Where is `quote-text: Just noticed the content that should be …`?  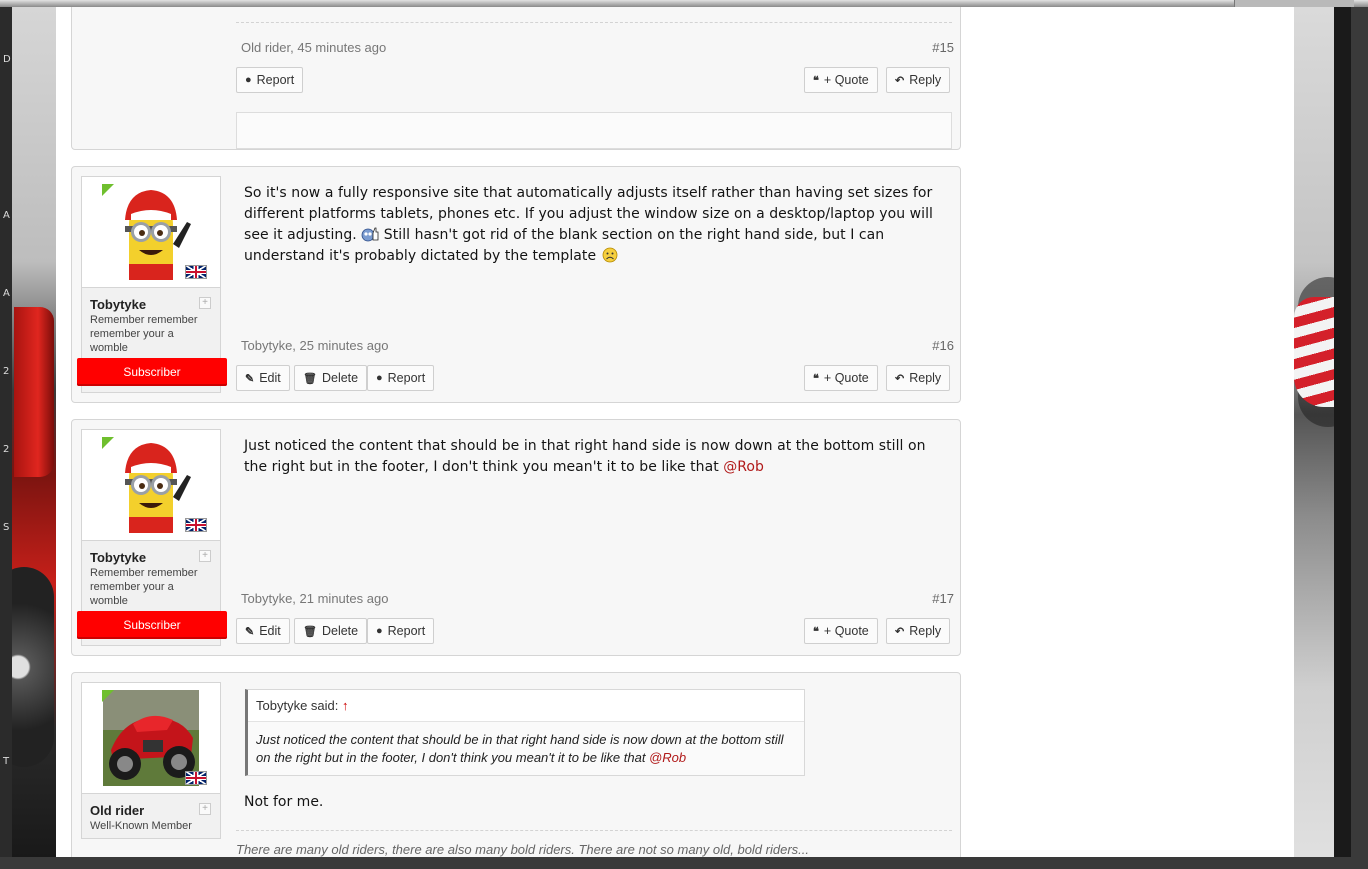
quote-text: Just noticed the content that should be … is located at coordinates (526, 748).